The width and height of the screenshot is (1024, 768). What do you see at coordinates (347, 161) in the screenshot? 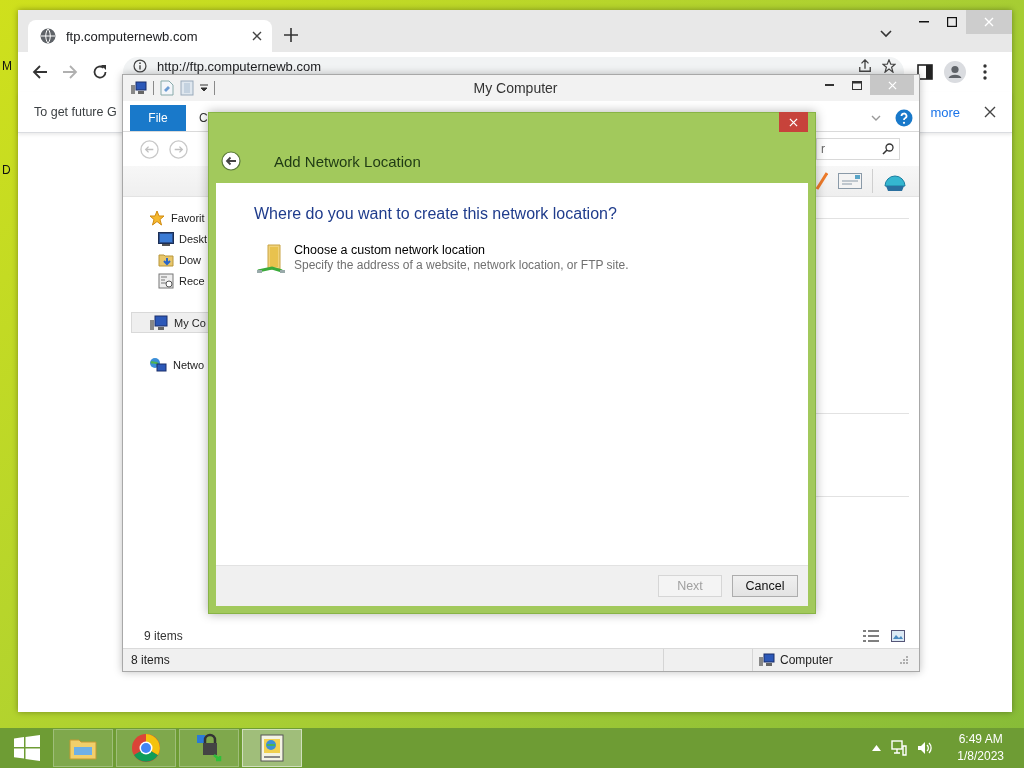
I see `dialog-title: Add Network Location` at bounding box center [347, 161].